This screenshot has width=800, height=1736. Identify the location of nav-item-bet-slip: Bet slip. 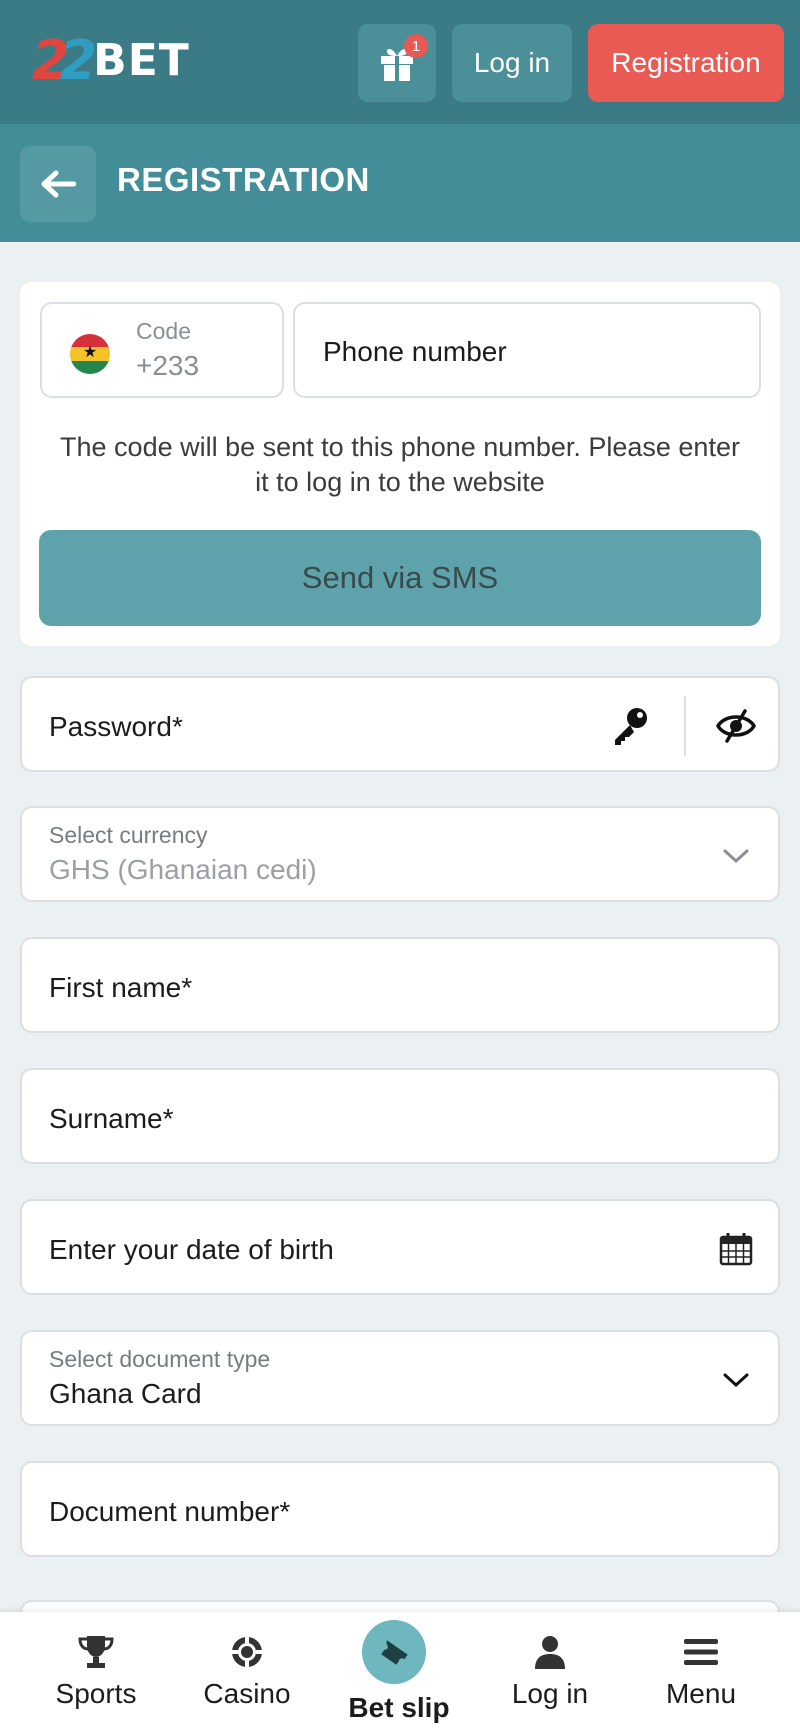
(399, 1674).